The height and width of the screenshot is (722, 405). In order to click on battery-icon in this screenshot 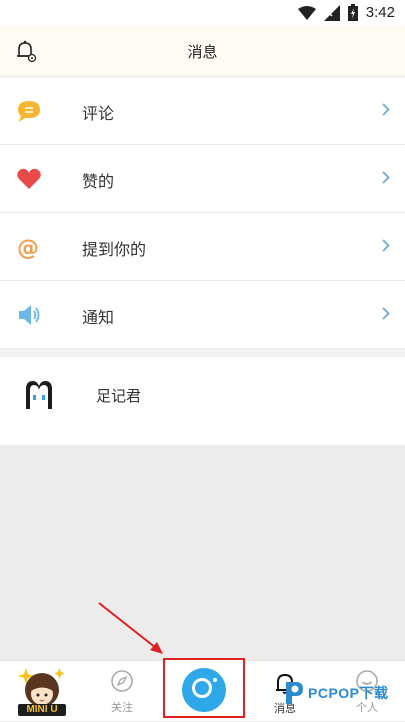, I will do `click(352, 12)`.